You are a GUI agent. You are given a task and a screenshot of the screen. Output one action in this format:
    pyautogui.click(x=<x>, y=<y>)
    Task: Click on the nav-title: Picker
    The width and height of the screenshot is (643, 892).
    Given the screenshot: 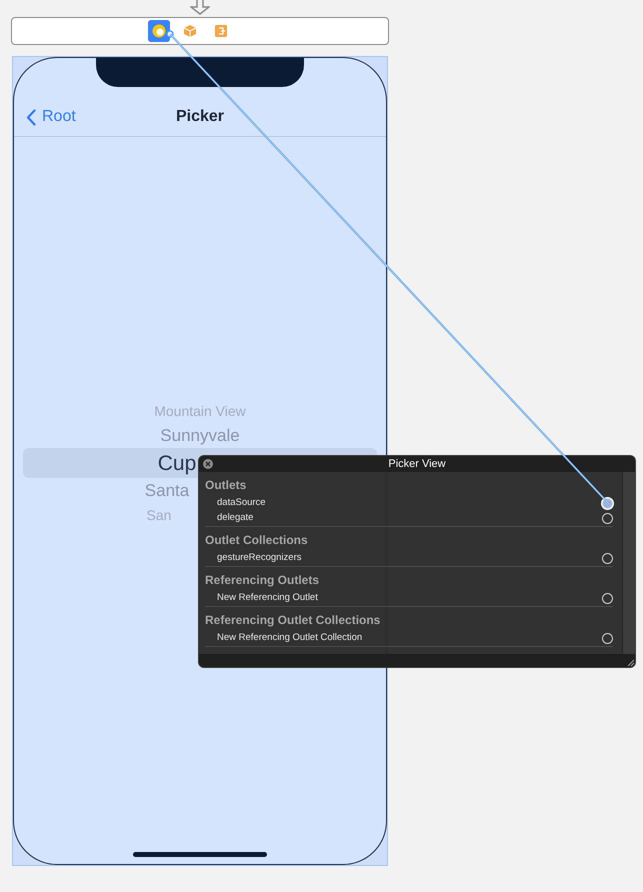 What is the action you would take?
    pyautogui.click(x=200, y=117)
    